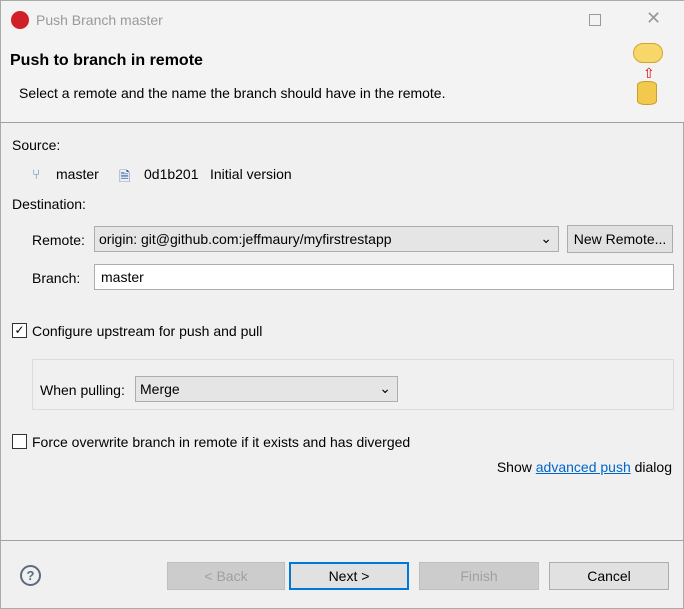  Describe the element at coordinates (99, 20) in the screenshot. I see `window-title: Push Branch master` at that location.